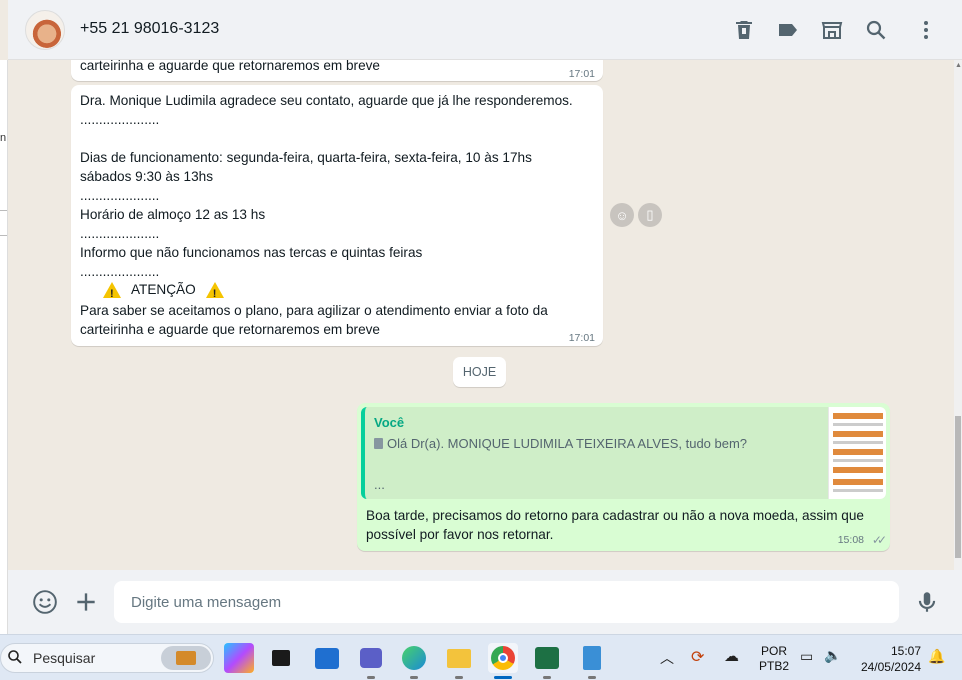 The width and height of the screenshot is (962, 680). I want to click on clock: 15:07 24/05/2024, so click(888, 659).